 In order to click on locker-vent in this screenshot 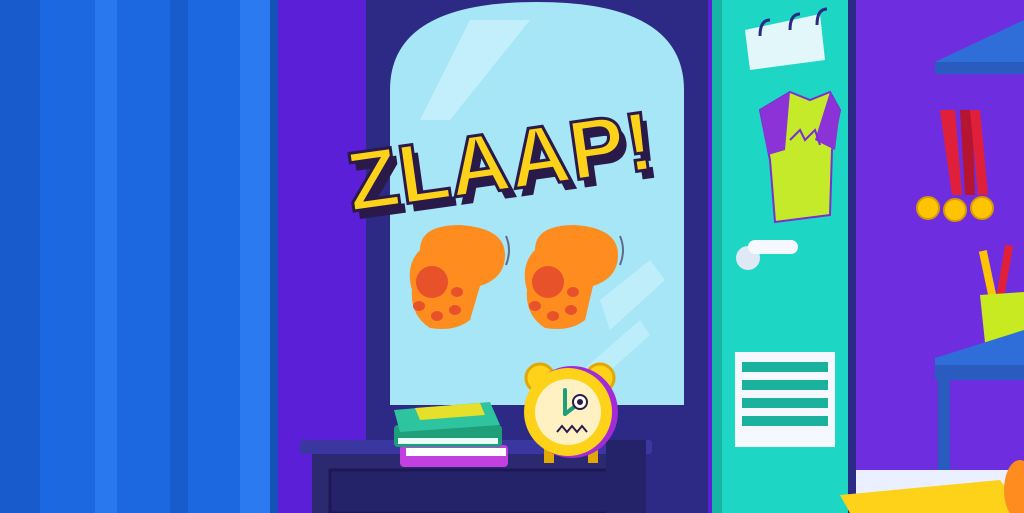, I will do `click(785, 399)`.